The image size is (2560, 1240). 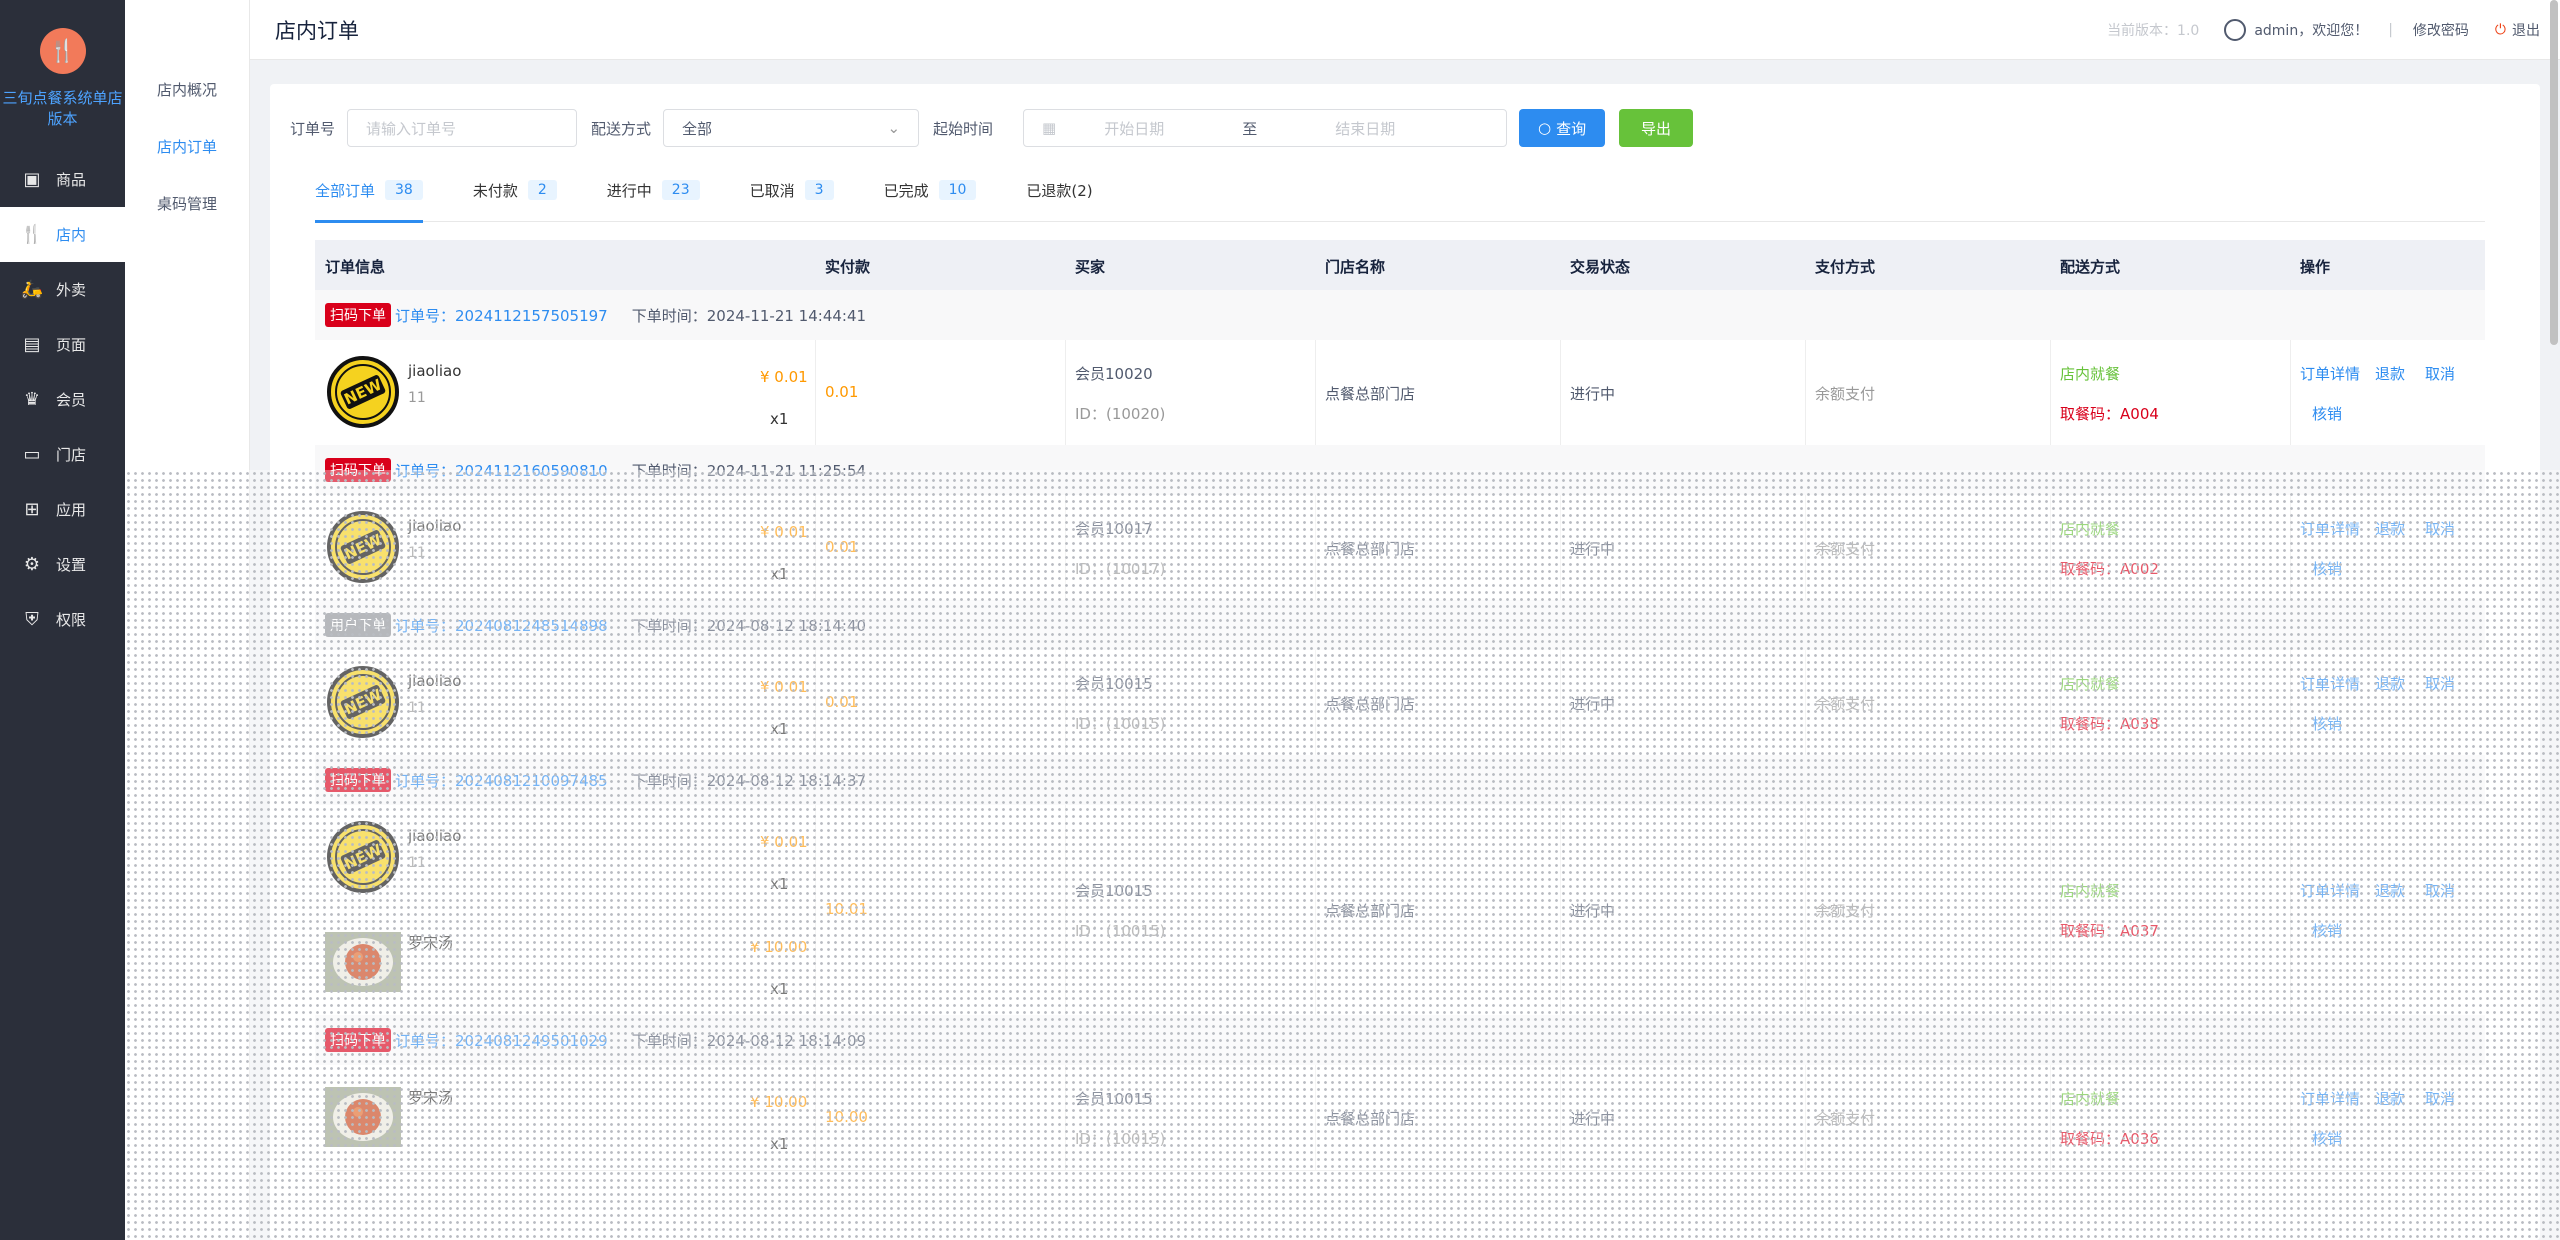 What do you see at coordinates (791, 128) in the screenshot?
I see `delivery-select: 全部 ⌄` at bounding box center [791, 128].